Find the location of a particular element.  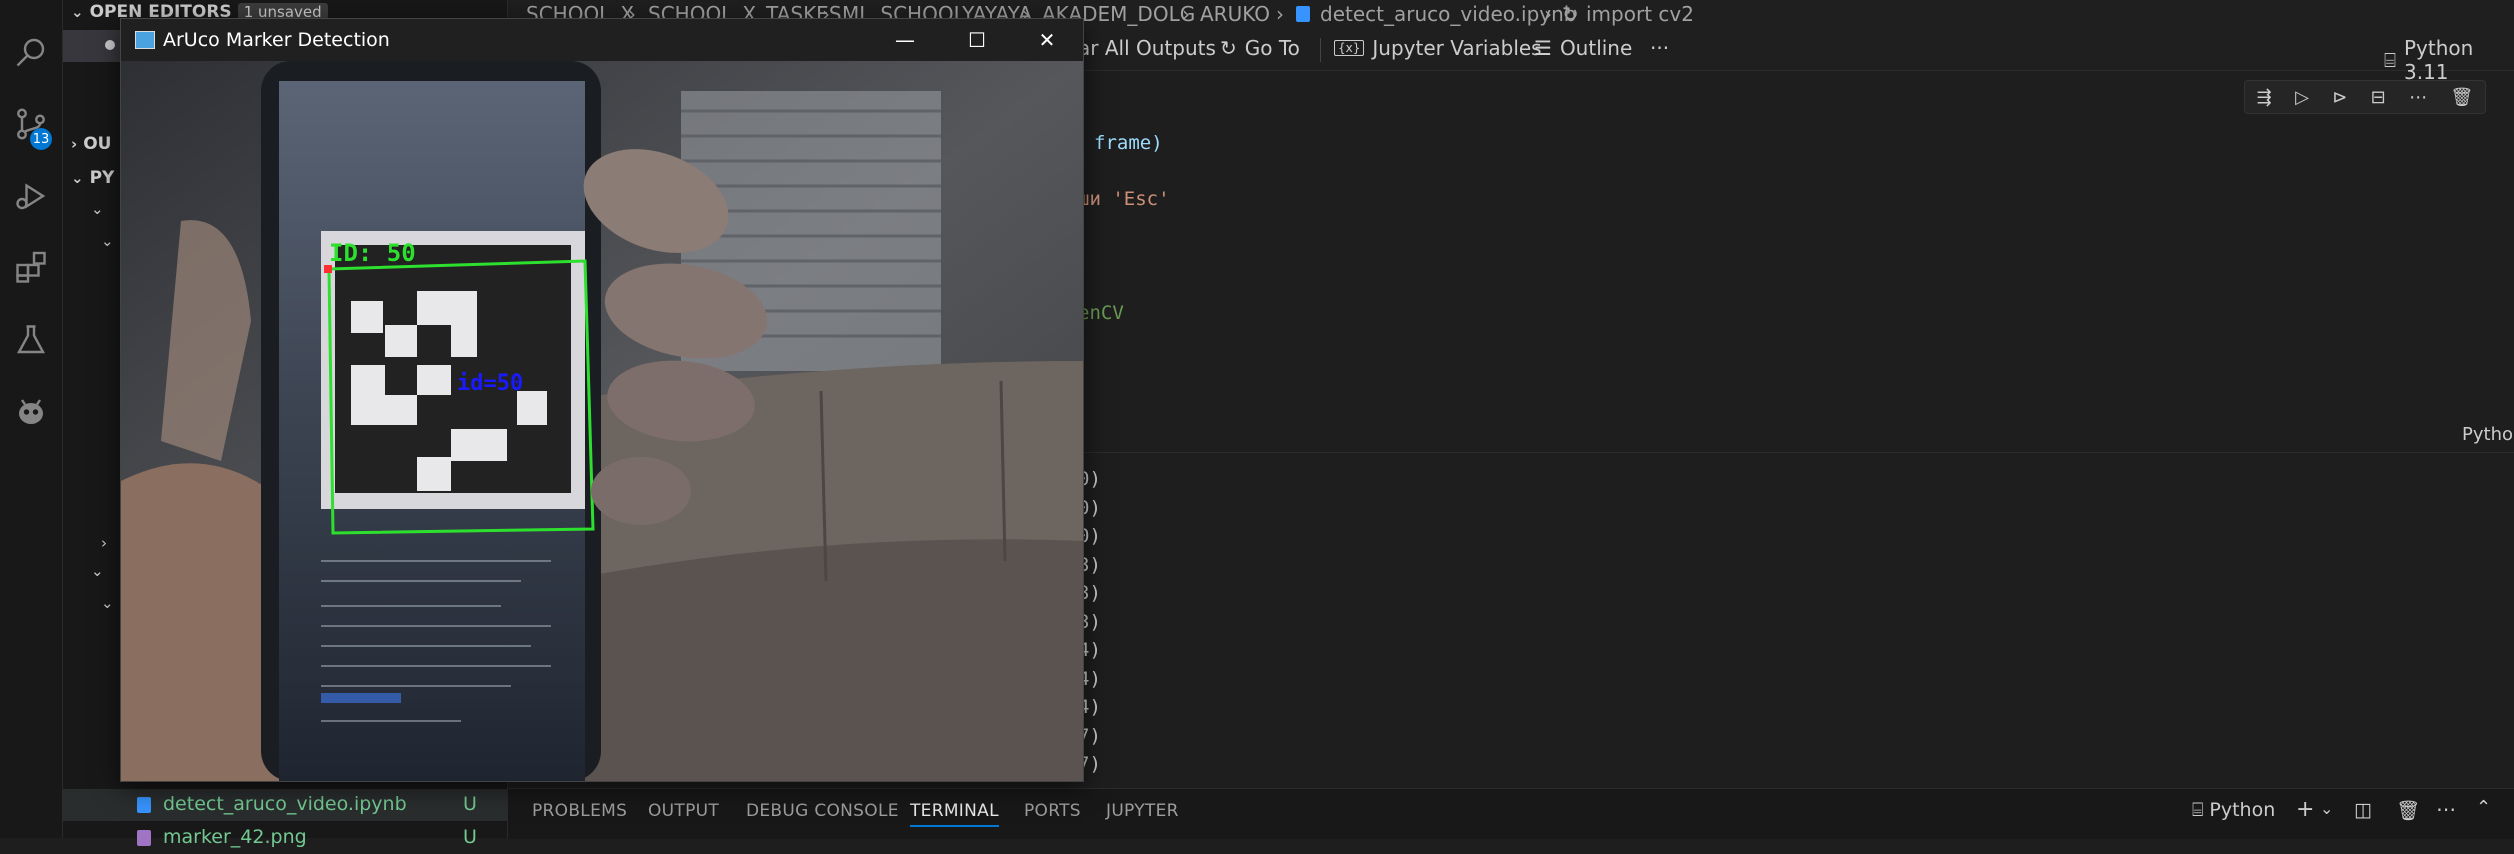

ellipsis-icon: ··· is located at coordinates (1660, 48).